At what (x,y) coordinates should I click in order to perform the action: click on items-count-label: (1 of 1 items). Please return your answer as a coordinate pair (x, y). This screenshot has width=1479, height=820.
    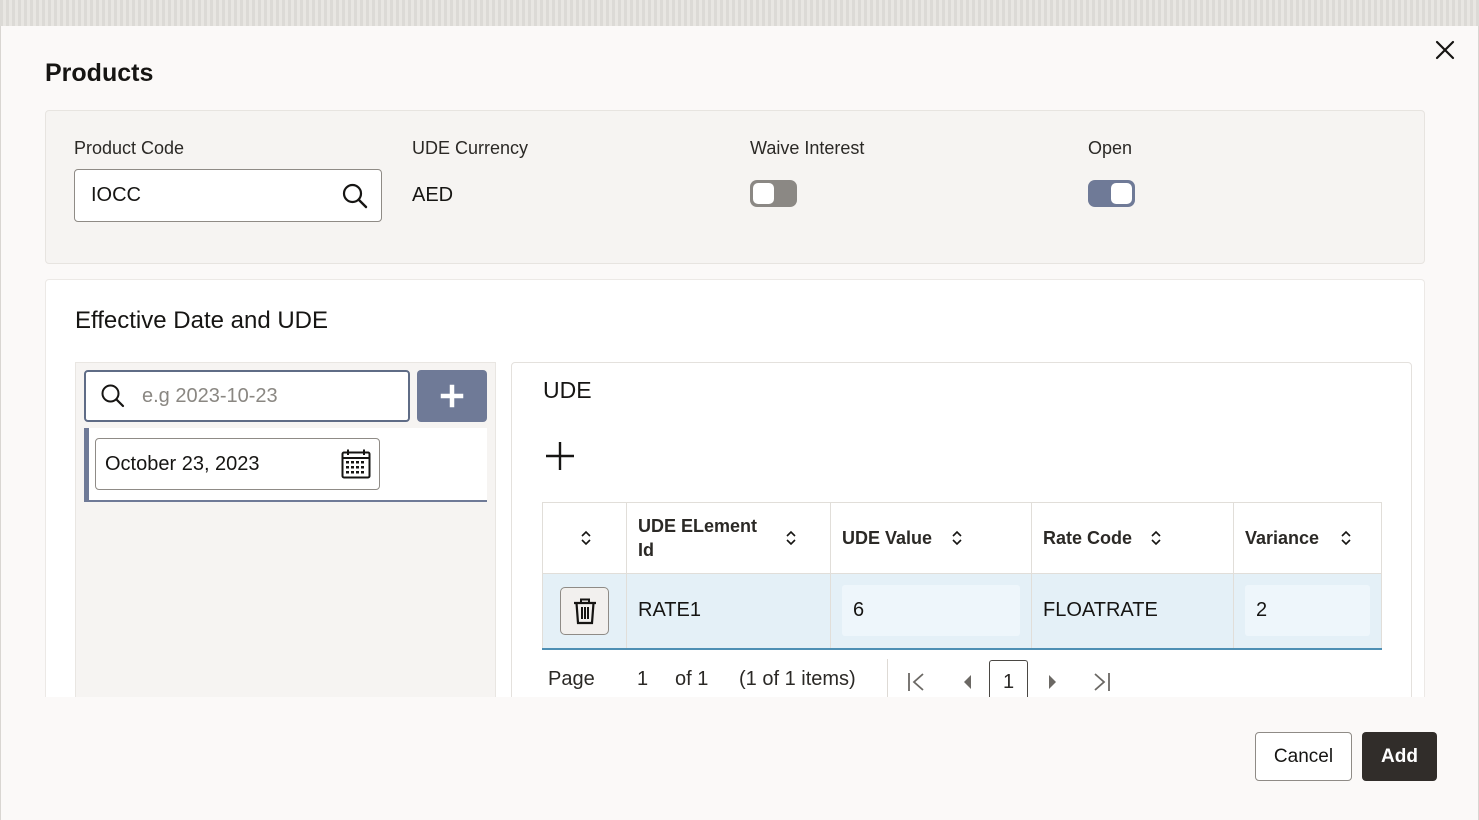
    Looking at the image, I should click on (797, 679).